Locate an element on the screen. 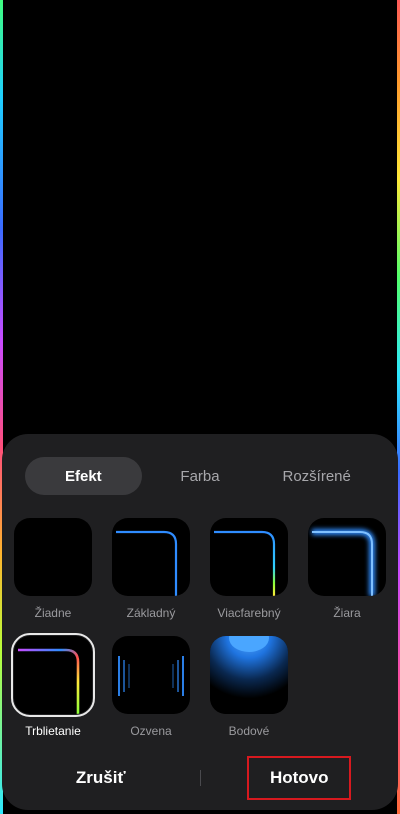 This screenshot has width=400, height=814. tab-effect: Efekt is located at coordinates (83, 476).